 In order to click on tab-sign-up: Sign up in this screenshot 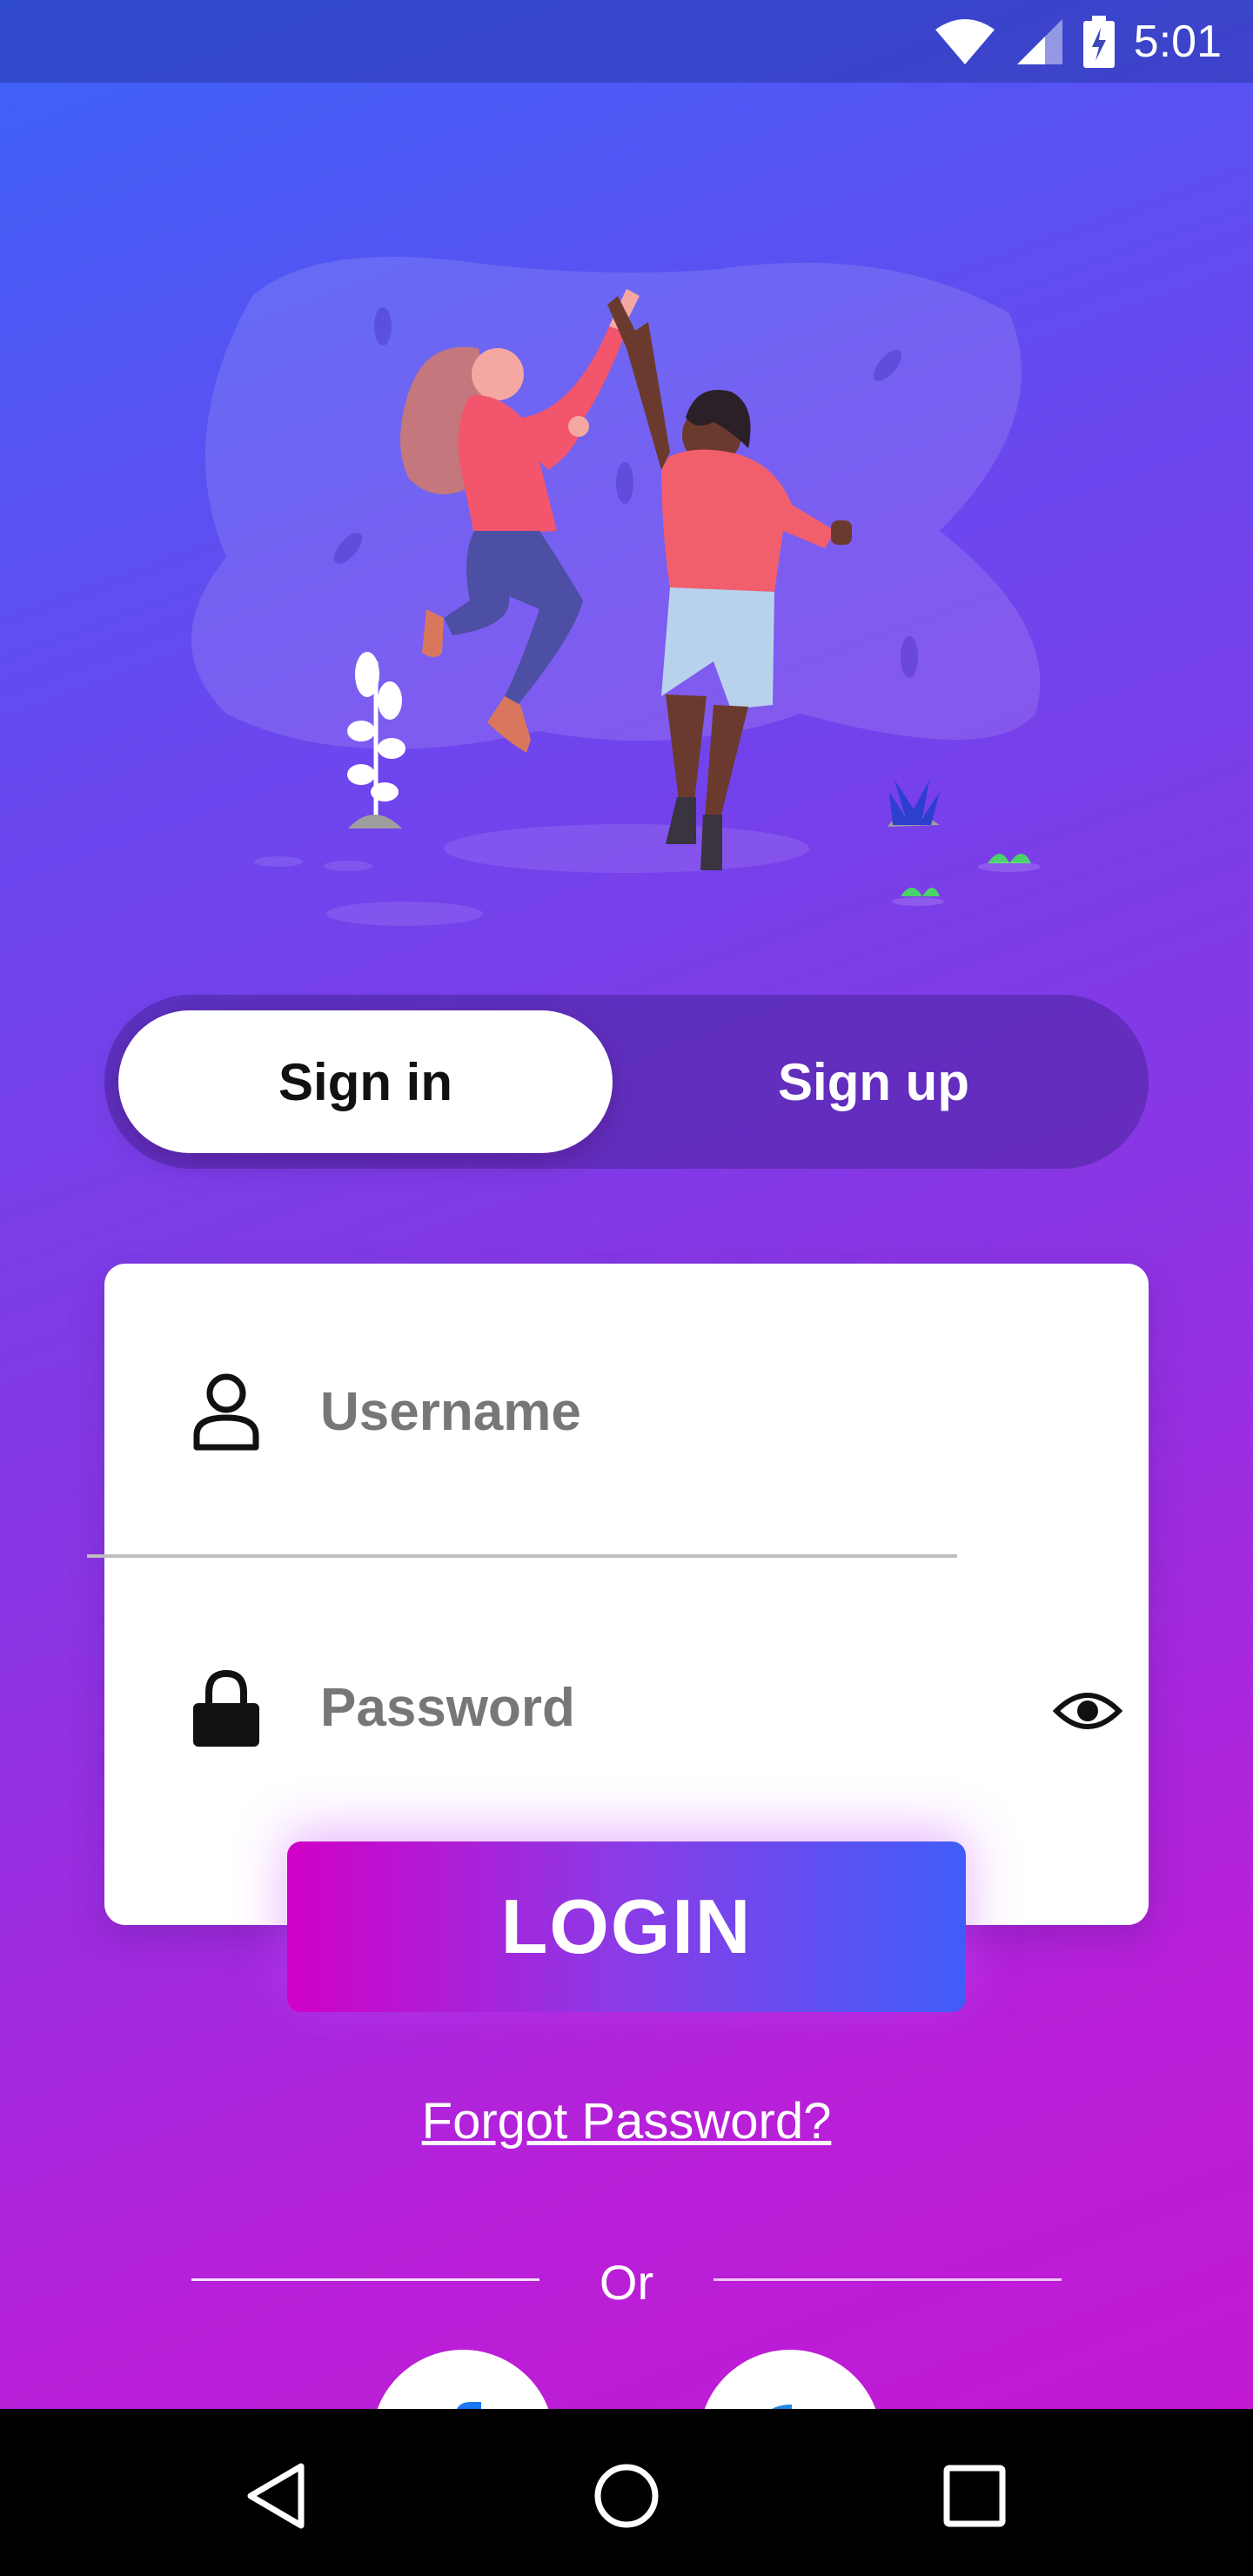, I will do `click(873, 1082)`.